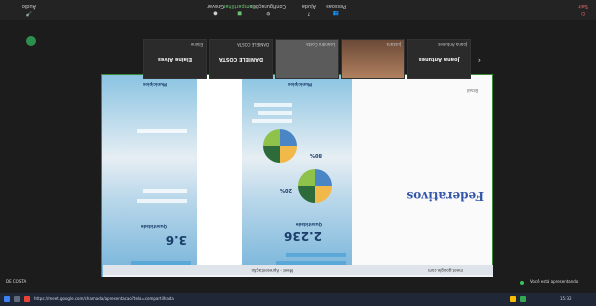 The width and height of the screenshot is (596, 306). I want to click on record-icon: ●, so click(215, 13).